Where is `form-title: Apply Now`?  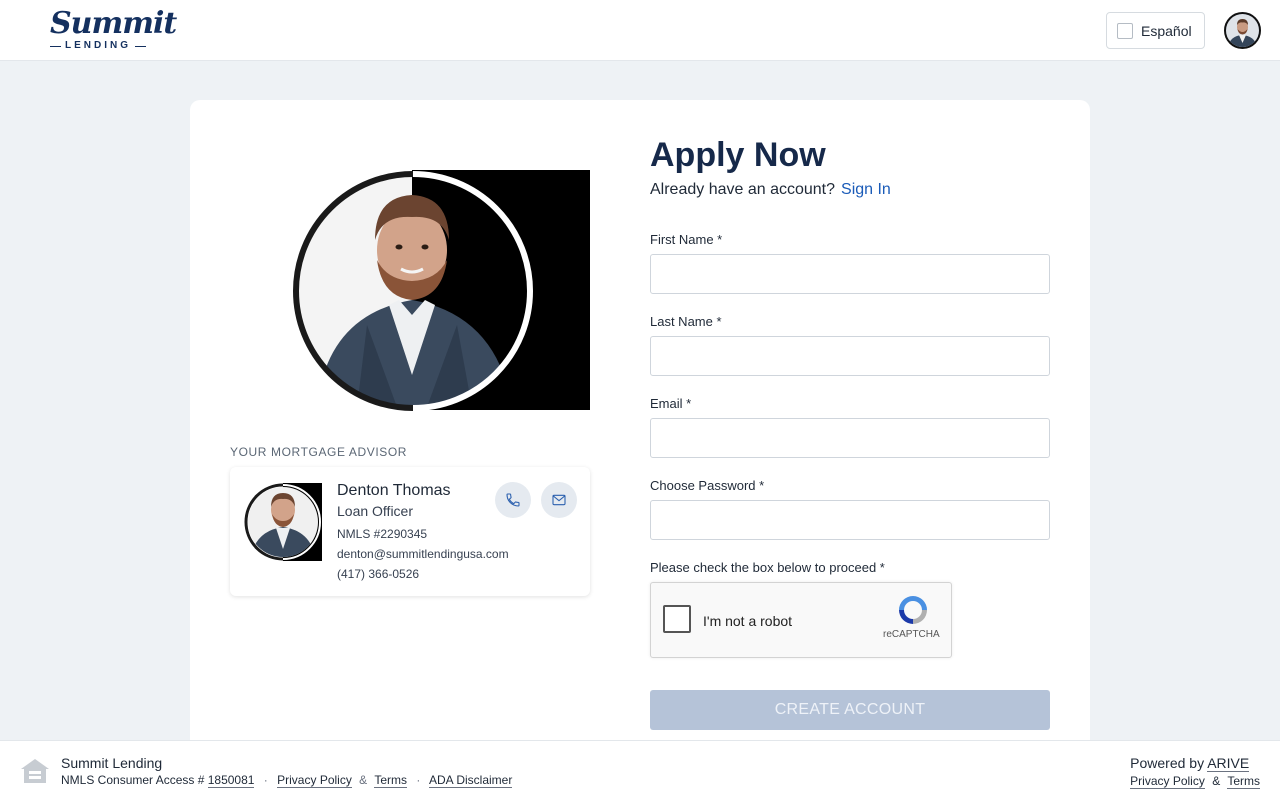 form-title: Apply Now is located at coordinates (738, 155).